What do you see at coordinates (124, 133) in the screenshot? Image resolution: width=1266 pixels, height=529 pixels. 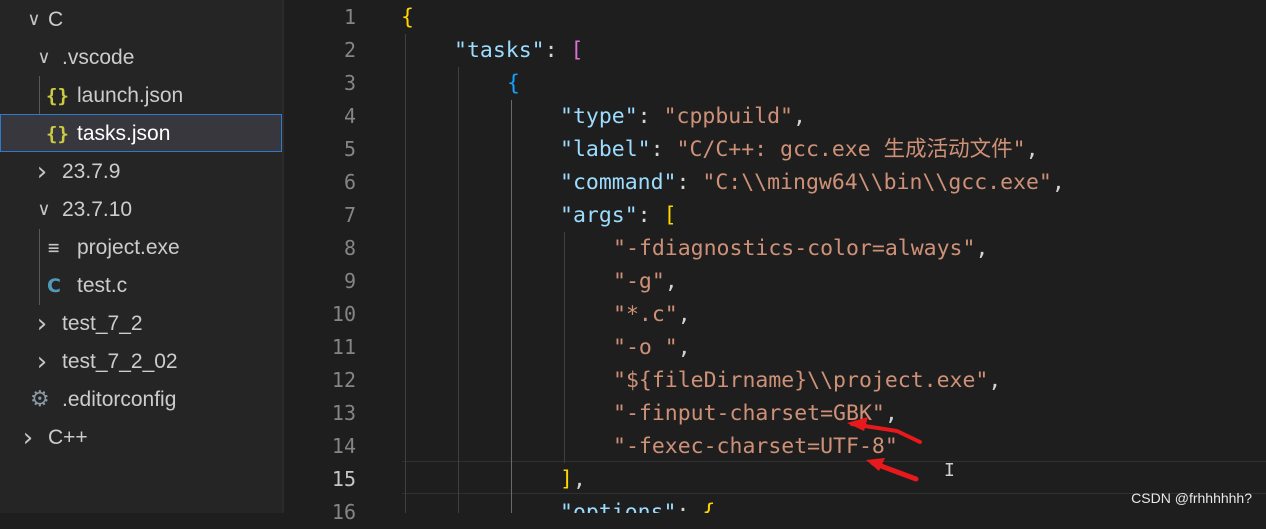 I see `tree-item-label: tasks.json` at bounding box center [124, 133].